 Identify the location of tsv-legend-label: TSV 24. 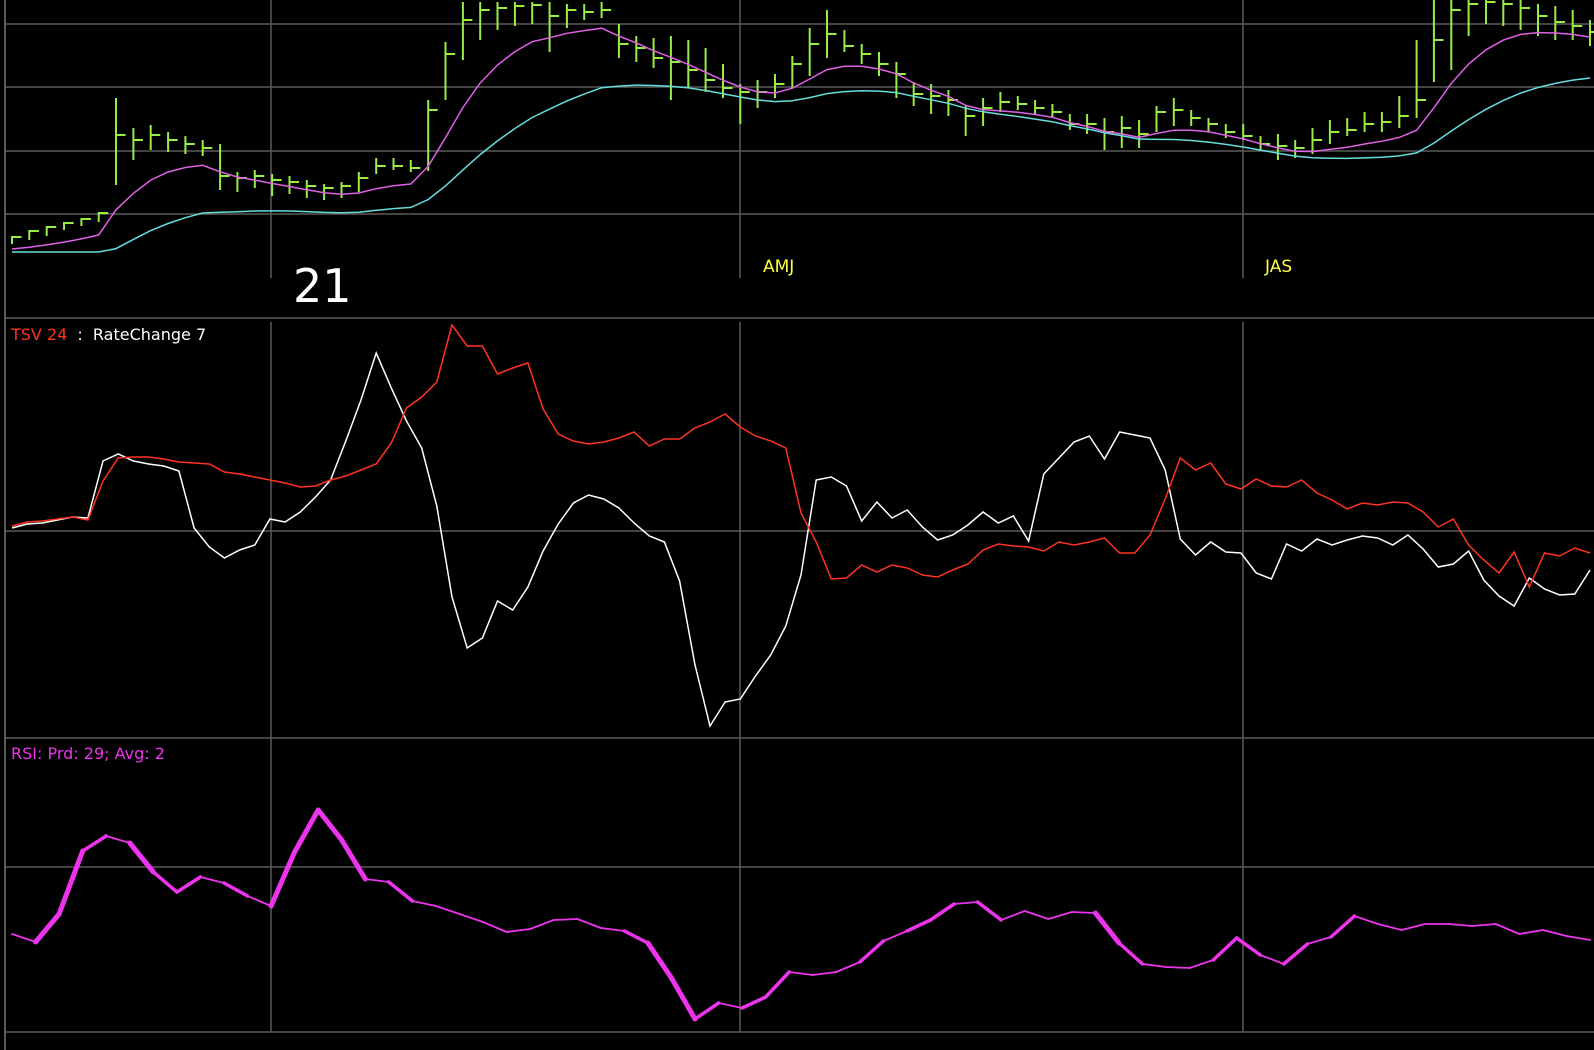
(38, 334).